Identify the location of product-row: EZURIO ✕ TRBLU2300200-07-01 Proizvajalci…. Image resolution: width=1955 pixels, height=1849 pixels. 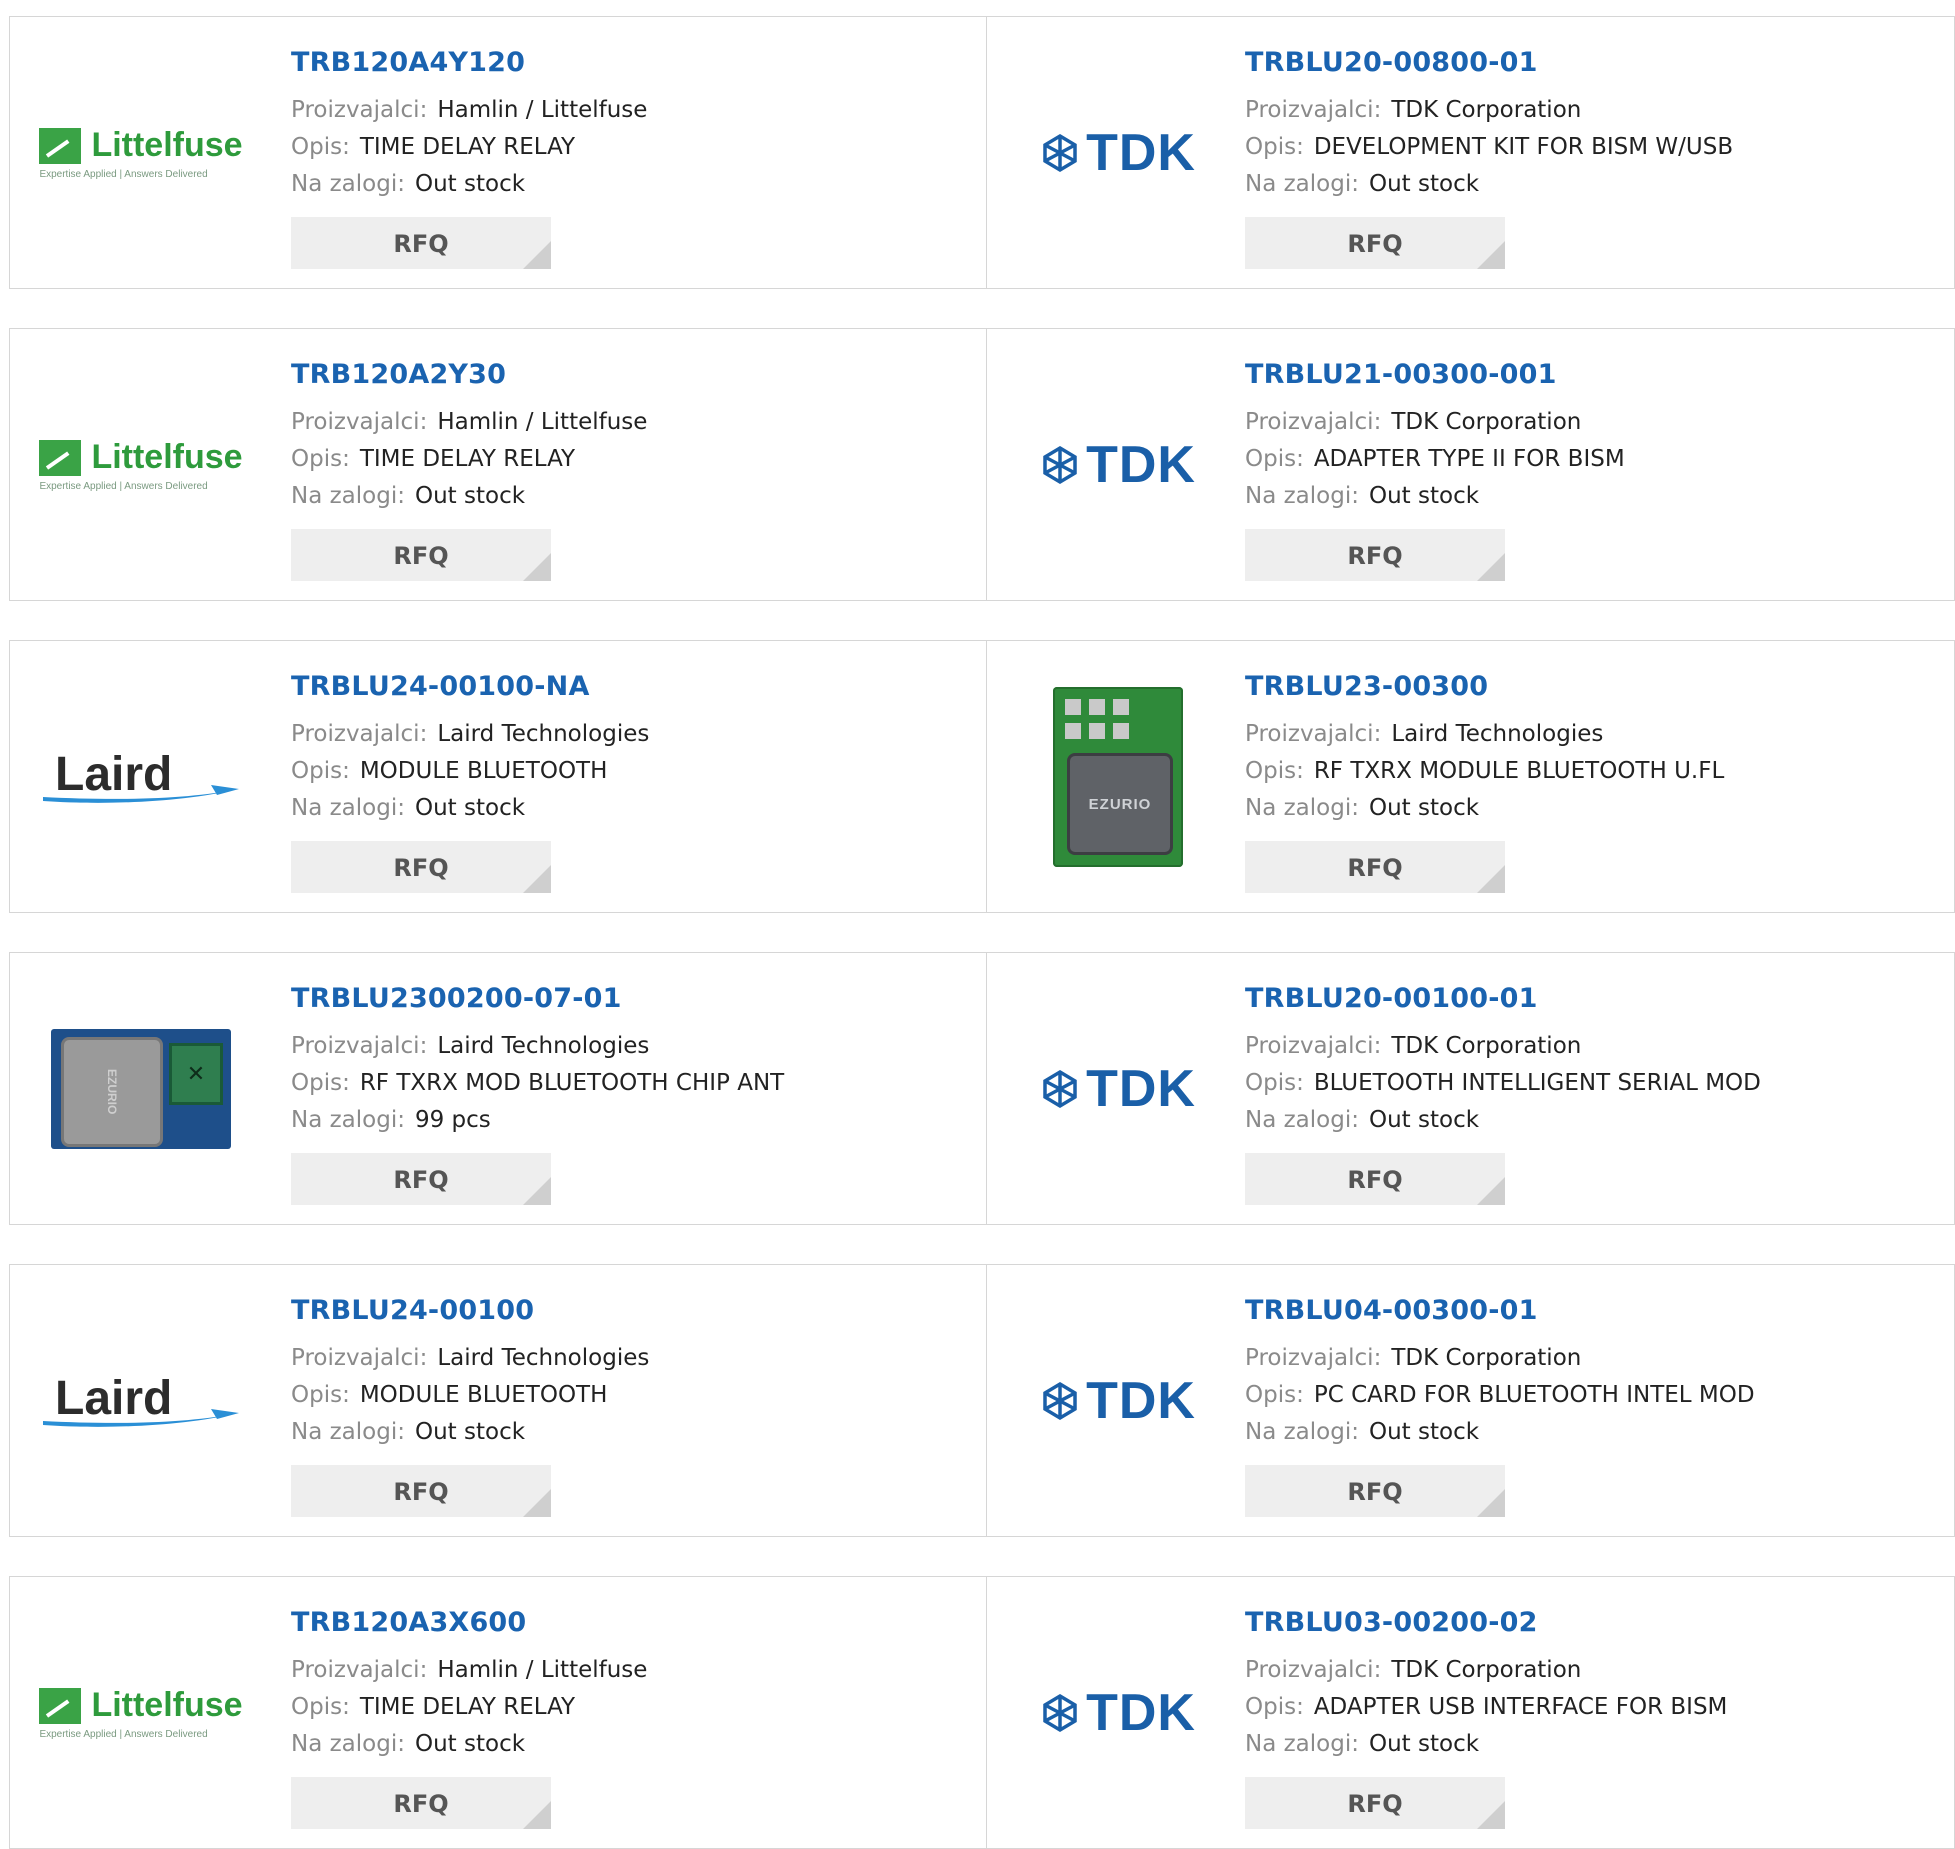
(982, 1088).